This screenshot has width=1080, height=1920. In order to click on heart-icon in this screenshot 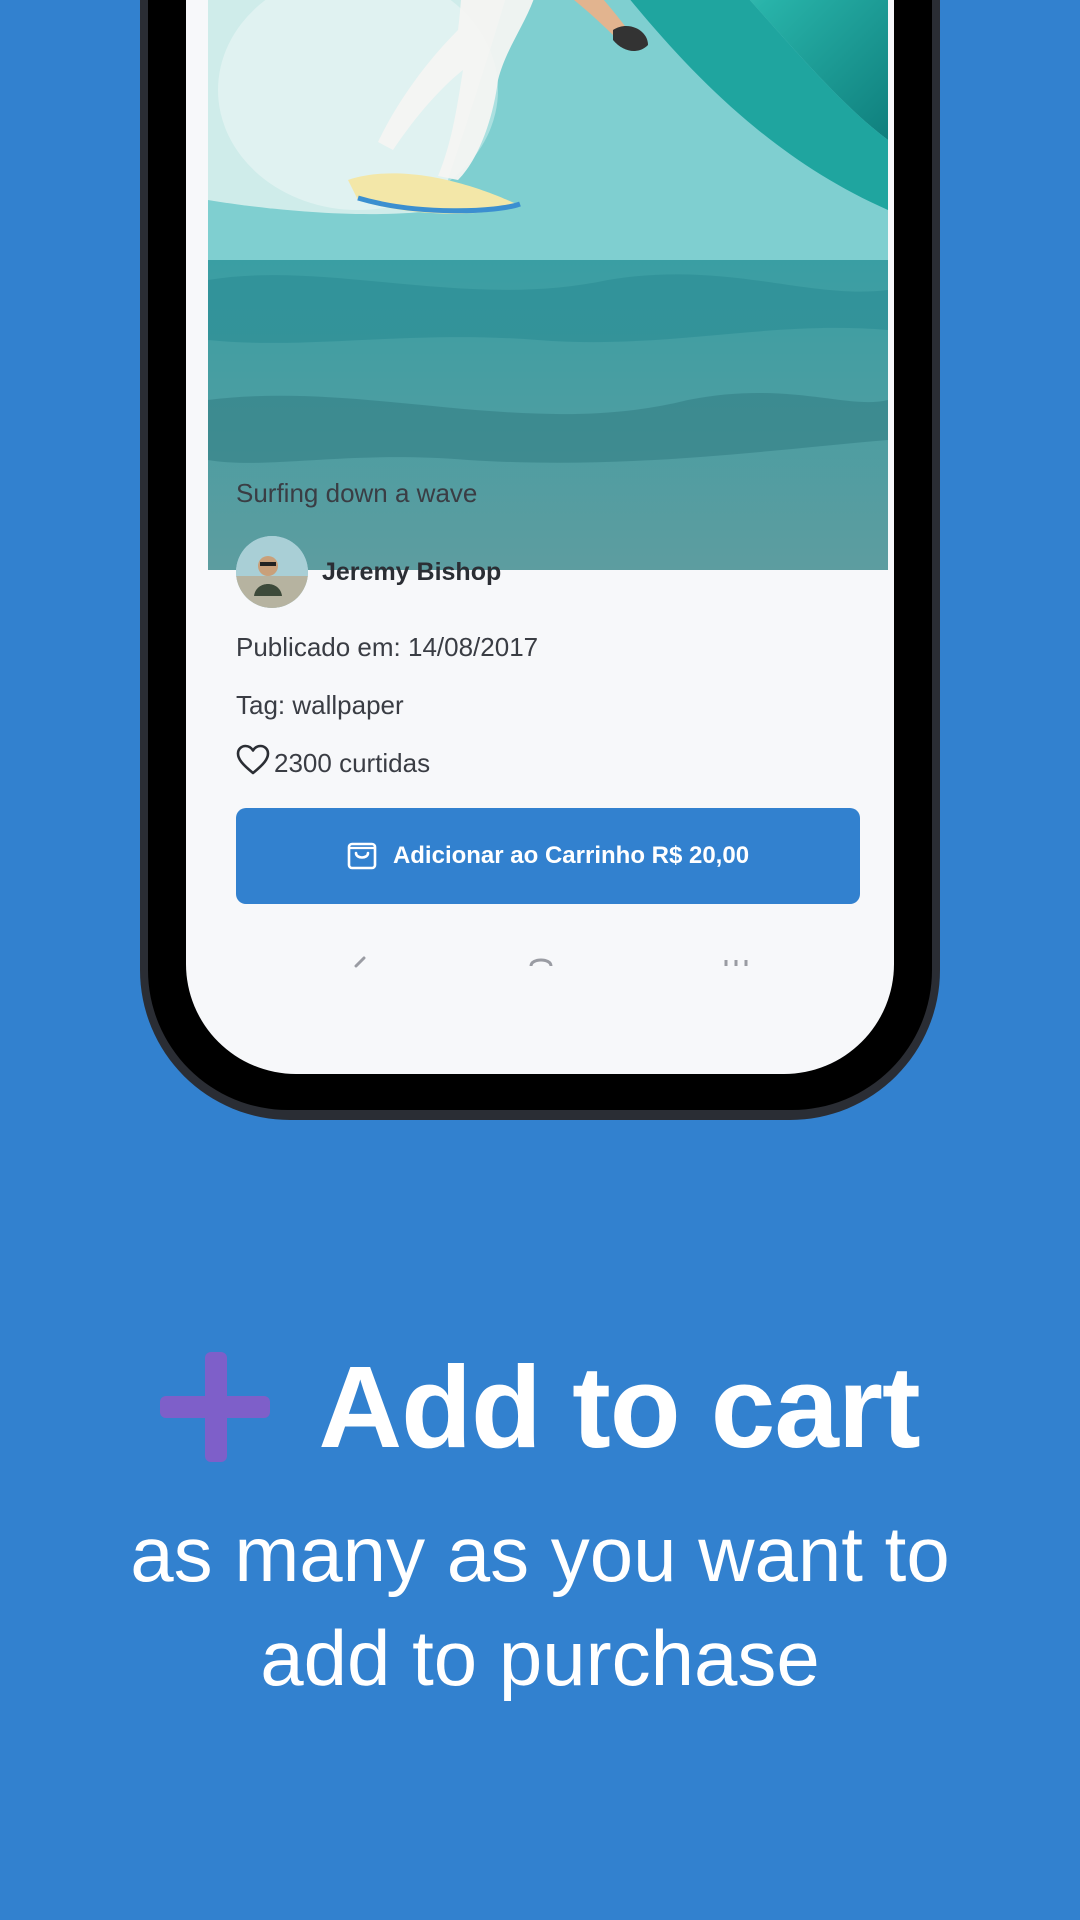, I will do `click(255, 763)`.